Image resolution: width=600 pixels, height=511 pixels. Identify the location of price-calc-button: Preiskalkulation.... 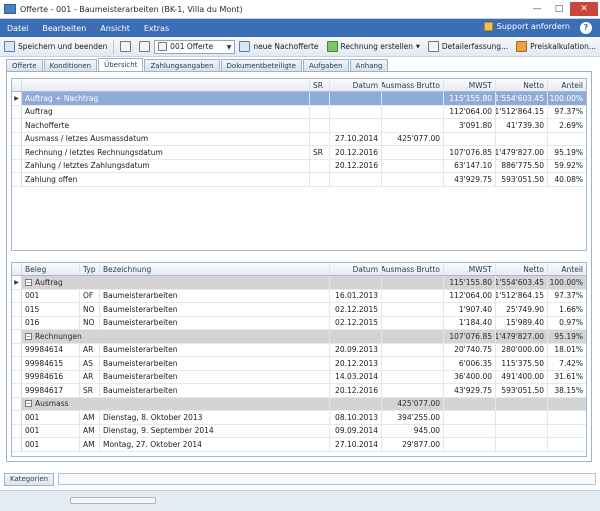
(556, 47).